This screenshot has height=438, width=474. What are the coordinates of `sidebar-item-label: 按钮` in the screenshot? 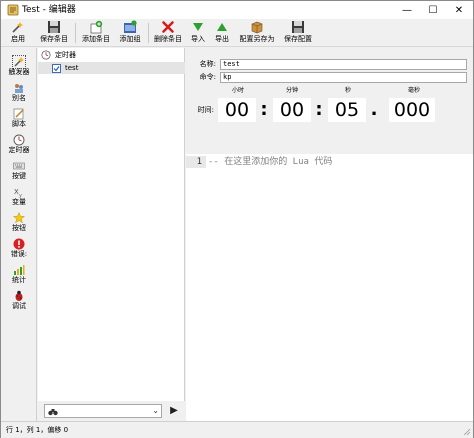 It's located at (19, 228).